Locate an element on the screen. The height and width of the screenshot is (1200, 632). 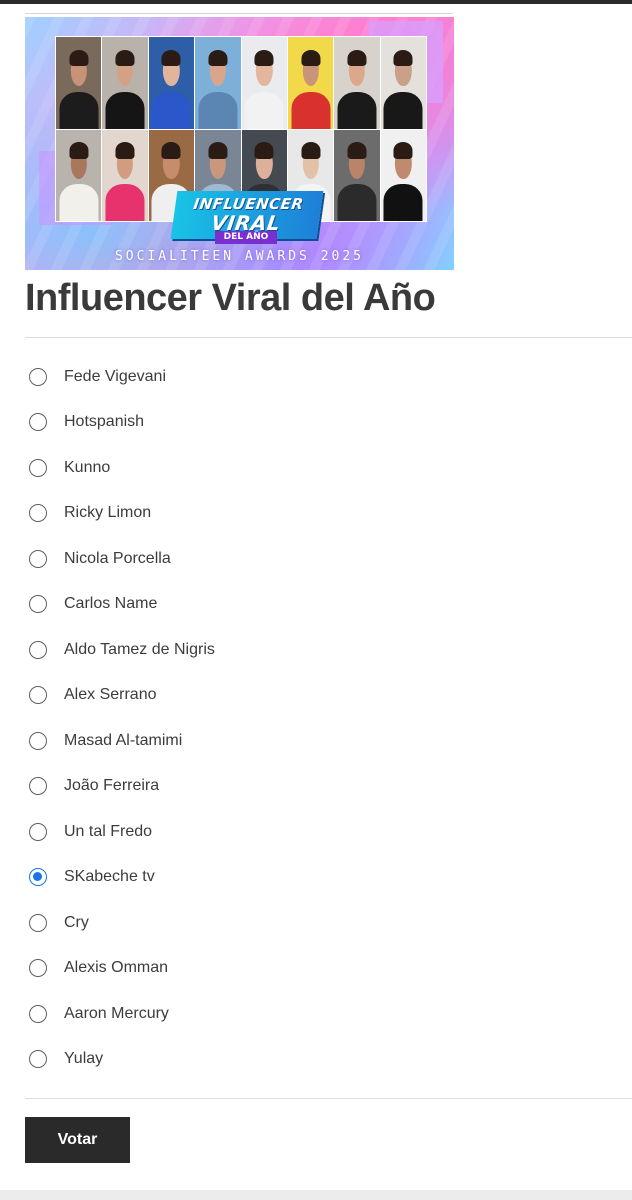
top-bar is located at coordinates (316, 2).